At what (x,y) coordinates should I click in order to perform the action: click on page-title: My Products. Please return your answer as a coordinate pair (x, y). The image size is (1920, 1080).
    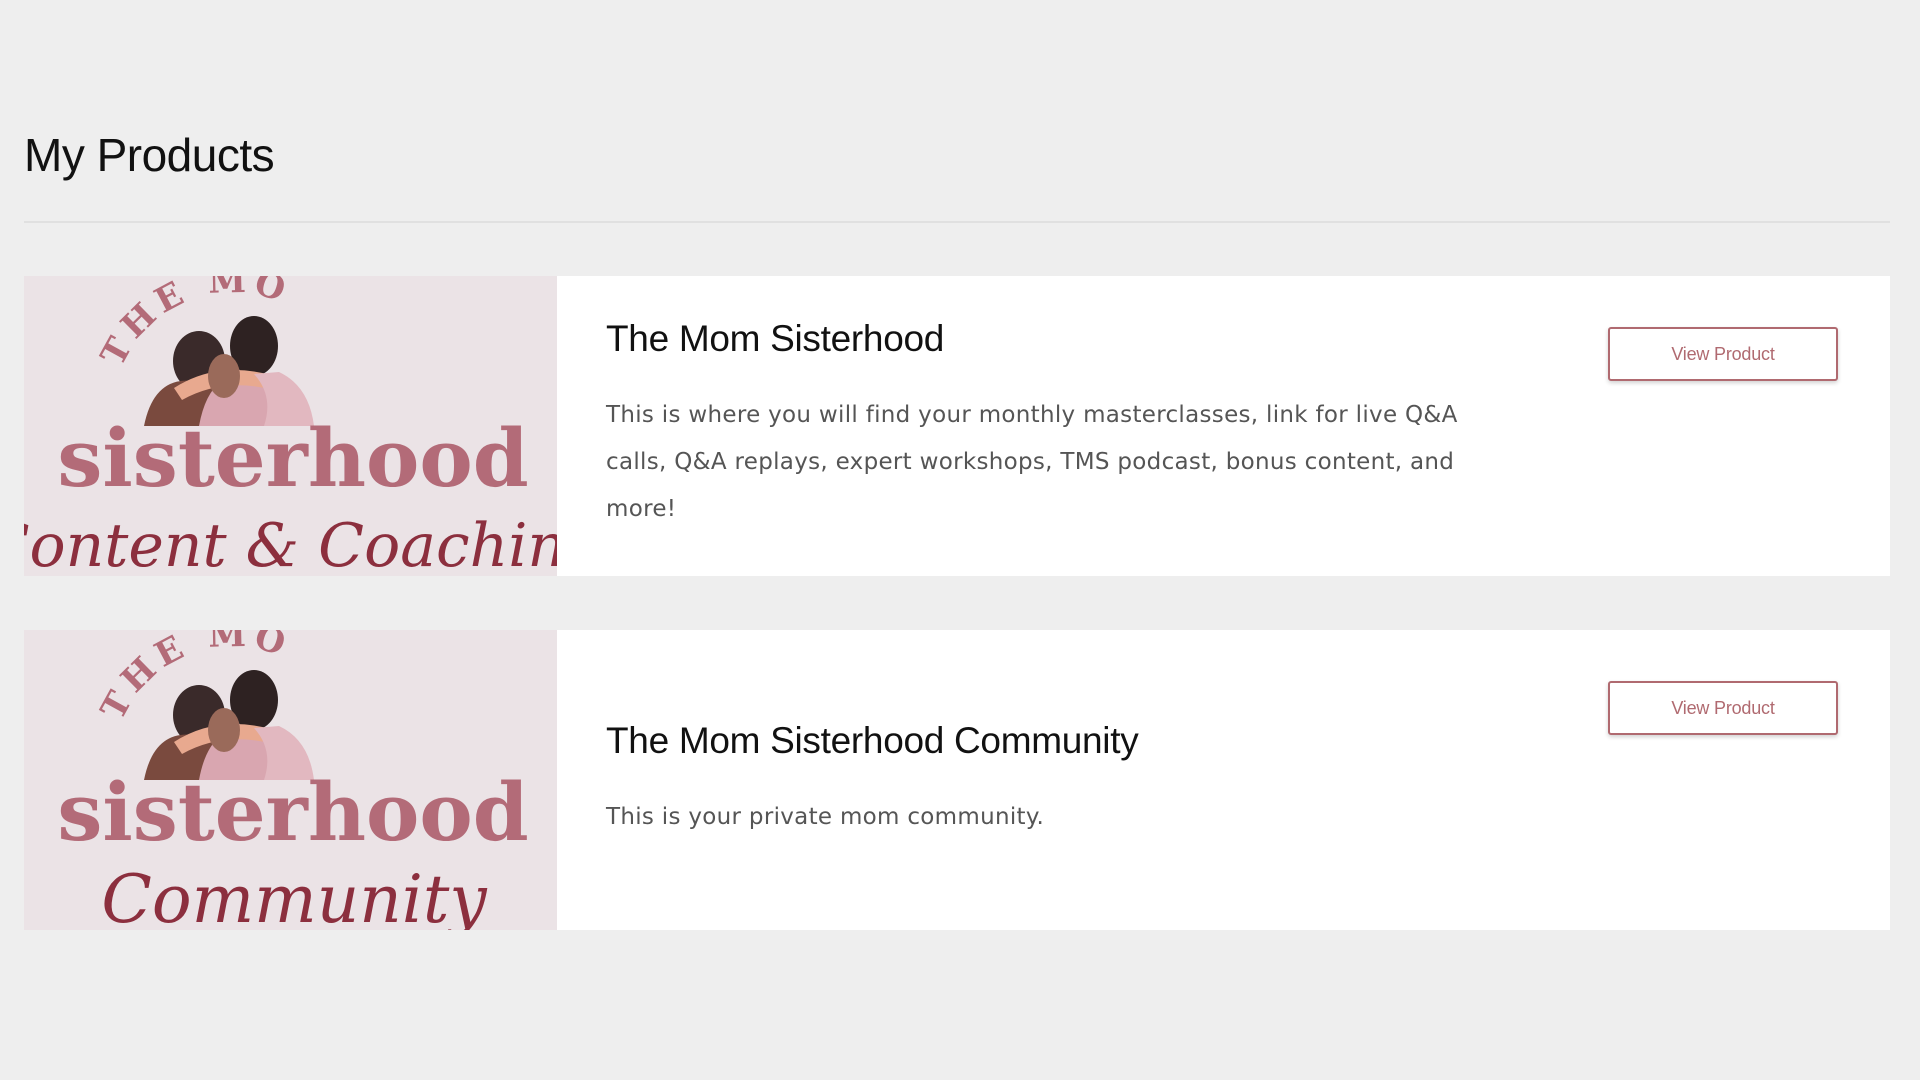
    Looking at the image, I should click on (149, 155).